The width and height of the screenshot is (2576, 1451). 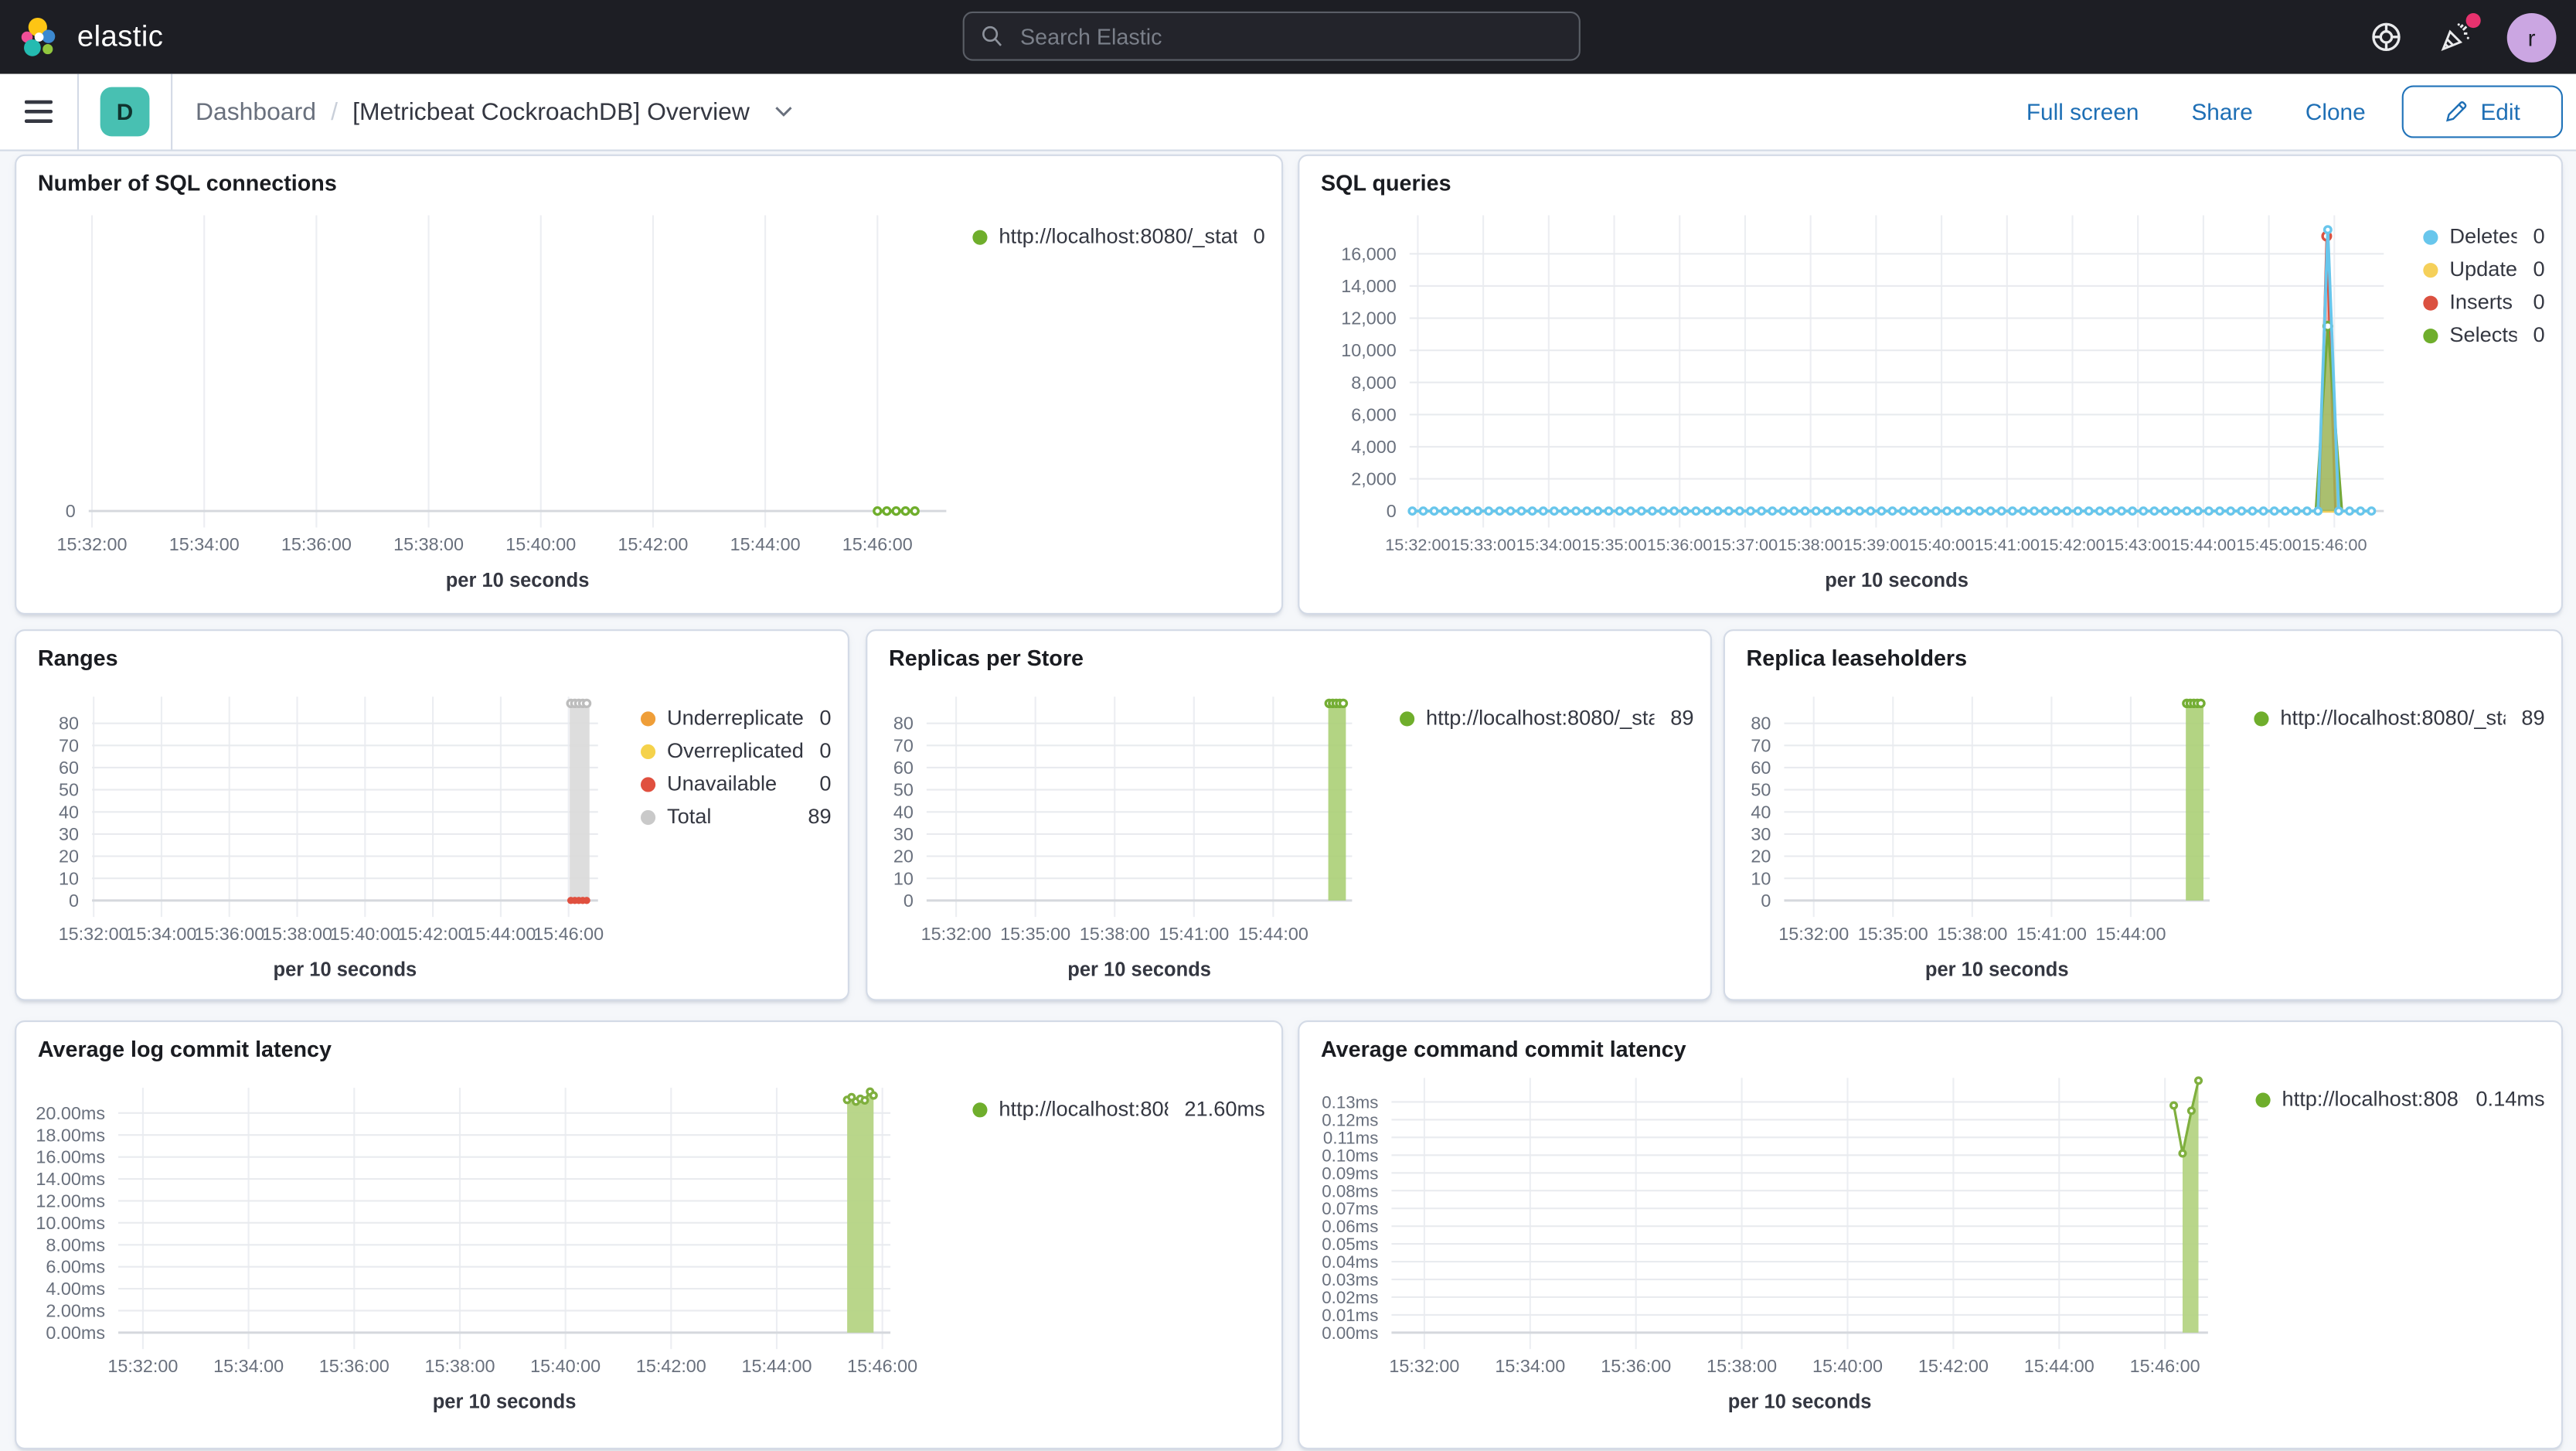 What do you see at coordinates (1118, 236) in the screenshot?
I see `legend-item: http://localhost:8080/_stat... 0` at bounding box center [1118, 236].